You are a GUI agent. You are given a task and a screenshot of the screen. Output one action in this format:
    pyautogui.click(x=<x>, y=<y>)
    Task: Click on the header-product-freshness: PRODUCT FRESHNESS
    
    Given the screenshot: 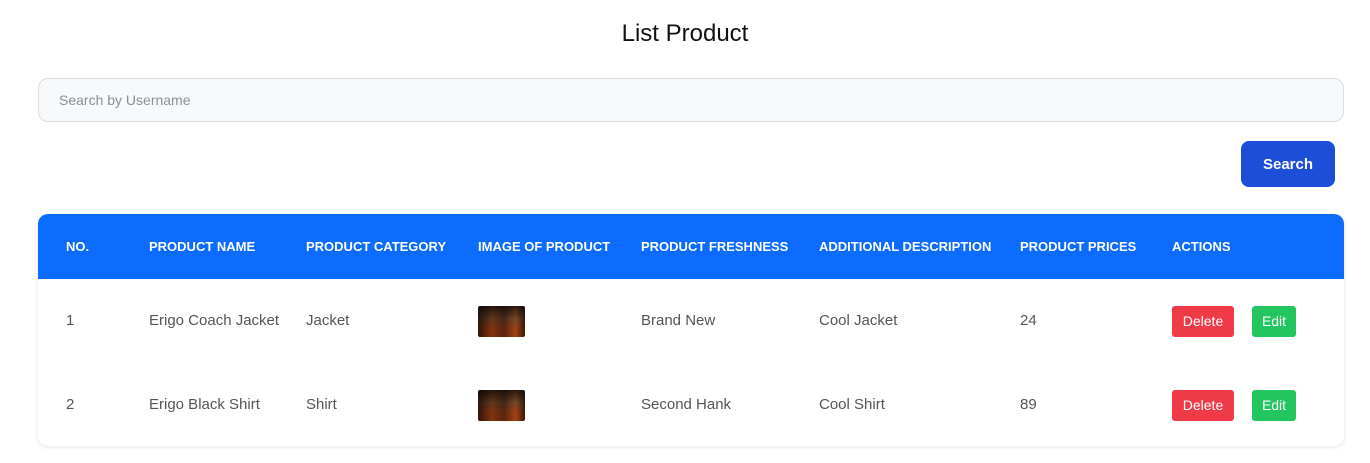 What is the action you would take?
    pyautogui.click(x=715, y=246)
    